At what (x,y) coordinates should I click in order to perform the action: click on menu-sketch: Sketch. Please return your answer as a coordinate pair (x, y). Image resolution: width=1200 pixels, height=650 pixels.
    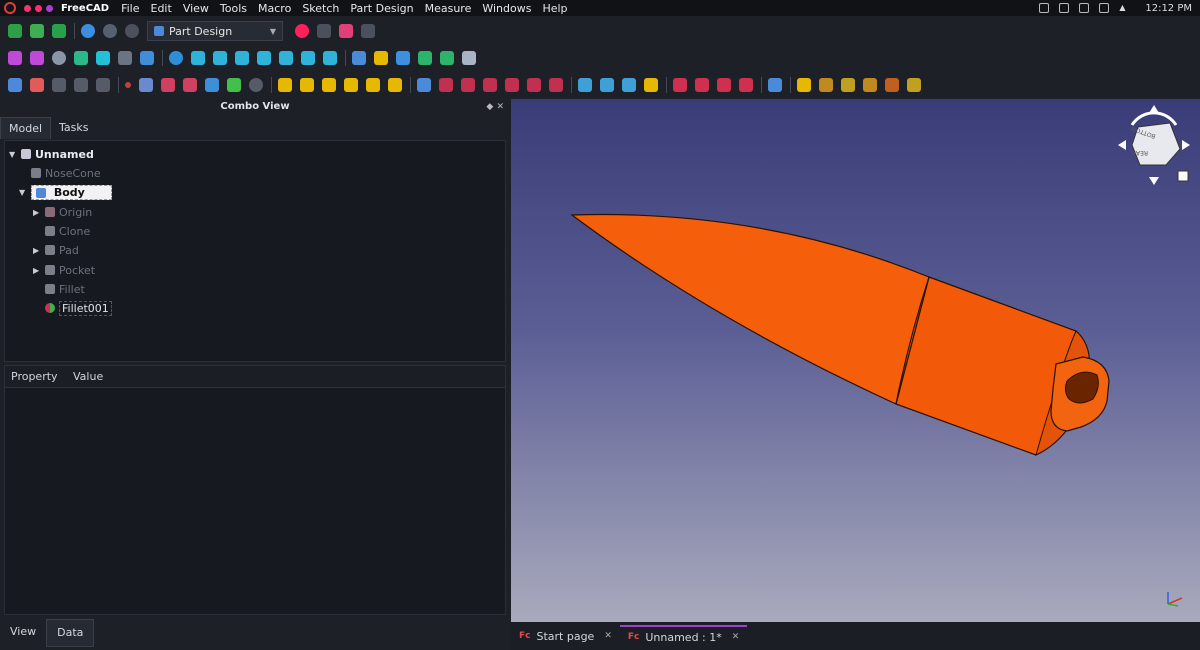
    Looking at the image, I should click on (320, 8).